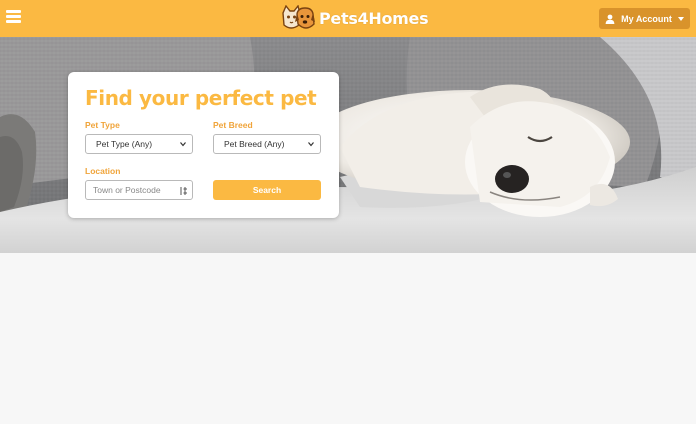 Image resolution: width=696 pixels, height=424 pixels. I want to click on pet-type-select: Pet Type (Any), so click(139, 144).